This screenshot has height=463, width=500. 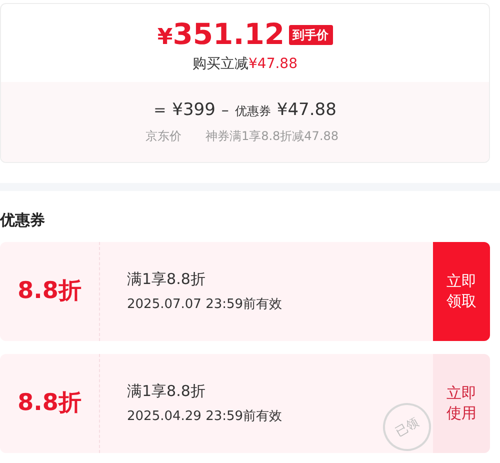 I want to click on final-price-tag: 到手价, so click(x=310, y=35).